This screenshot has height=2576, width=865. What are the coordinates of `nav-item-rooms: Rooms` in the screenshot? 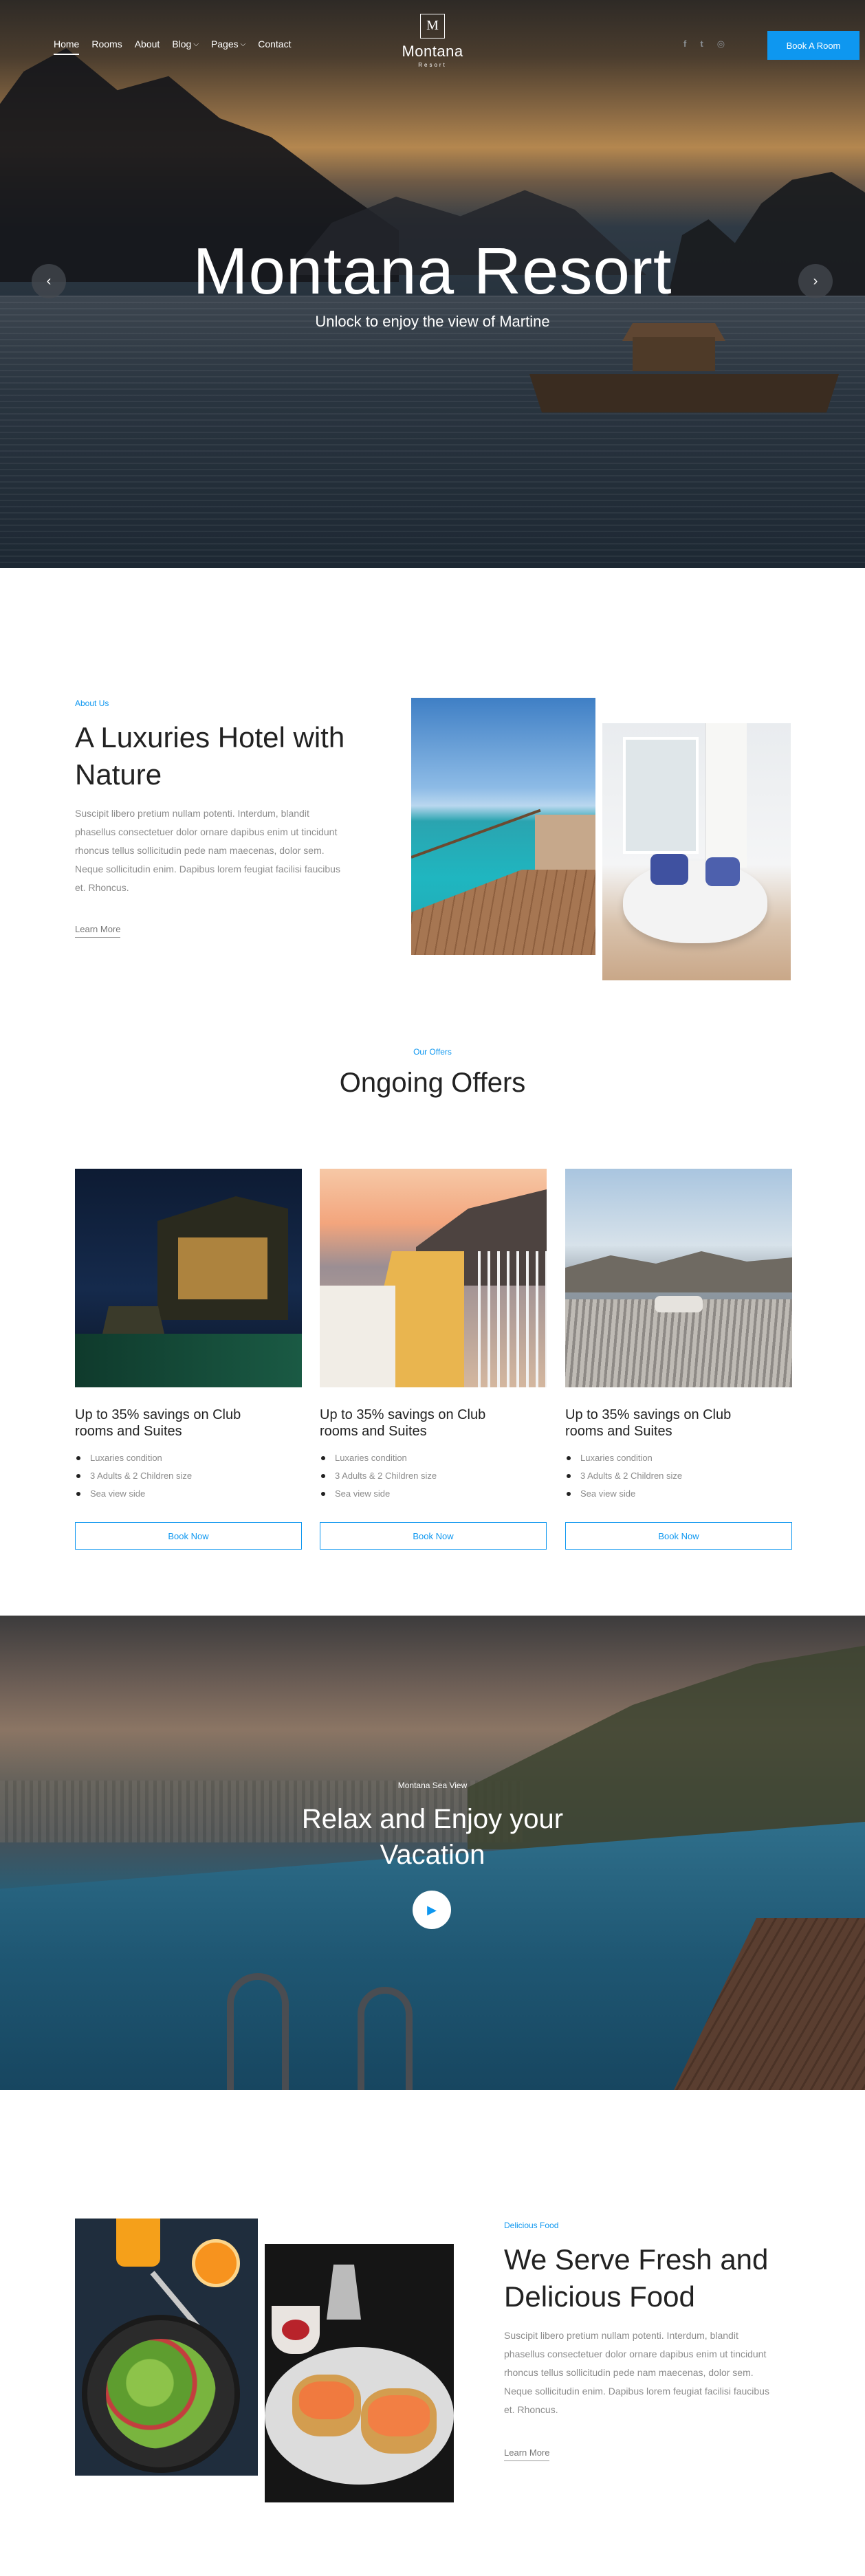 It's located at (106, 43).